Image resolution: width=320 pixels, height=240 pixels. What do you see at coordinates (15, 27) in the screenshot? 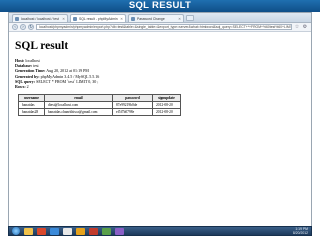
I see `back-icon: ‹` at bounding box center [15, 27].